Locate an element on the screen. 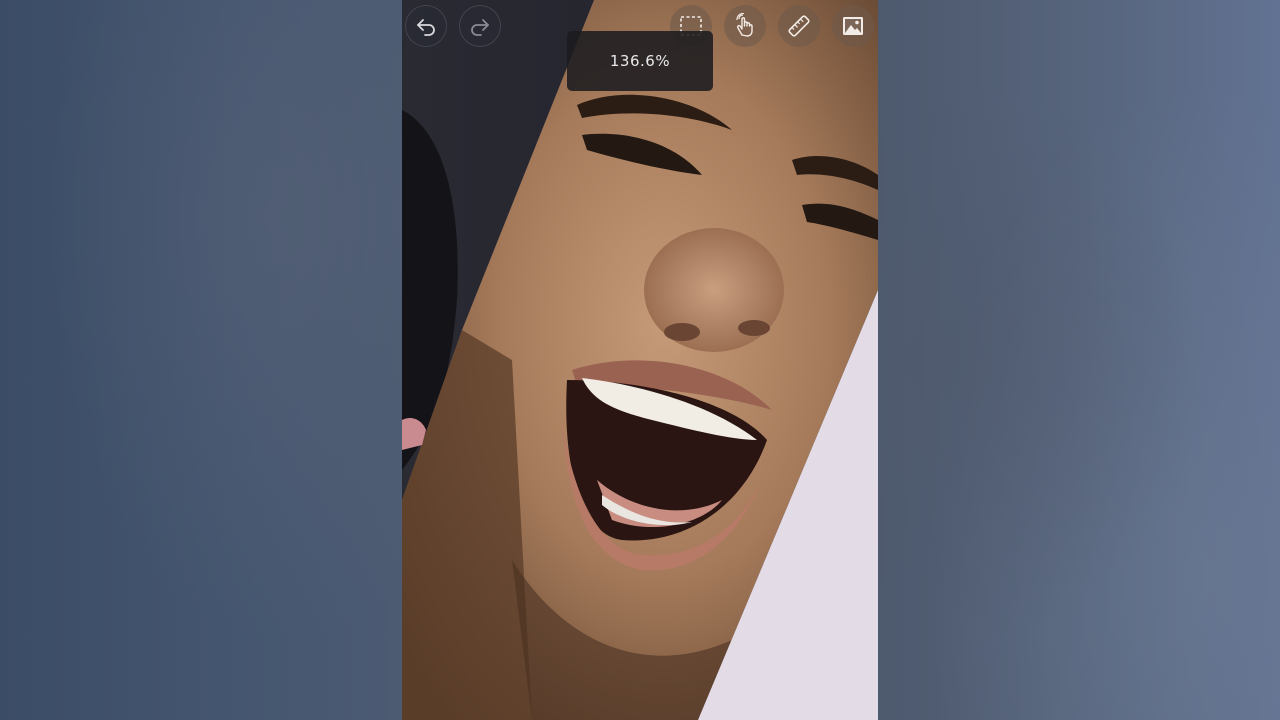  zoom-level-toast: 136.6% is located at coordinates (640, 61).